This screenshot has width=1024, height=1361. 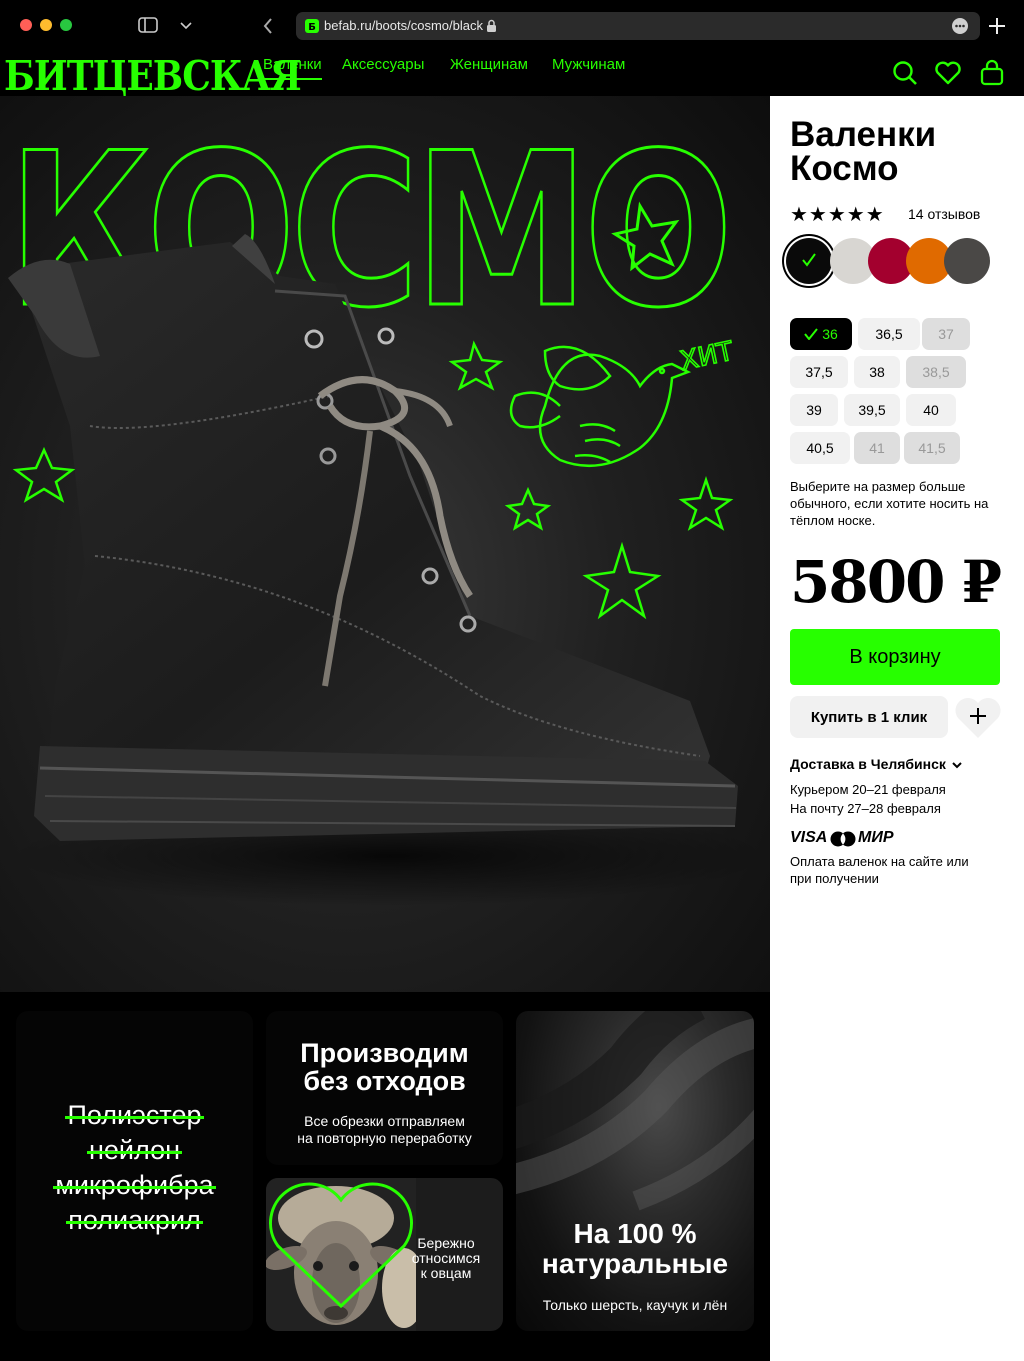 I want to click on sheep-text: относимся, so click(x=446, y=1258).